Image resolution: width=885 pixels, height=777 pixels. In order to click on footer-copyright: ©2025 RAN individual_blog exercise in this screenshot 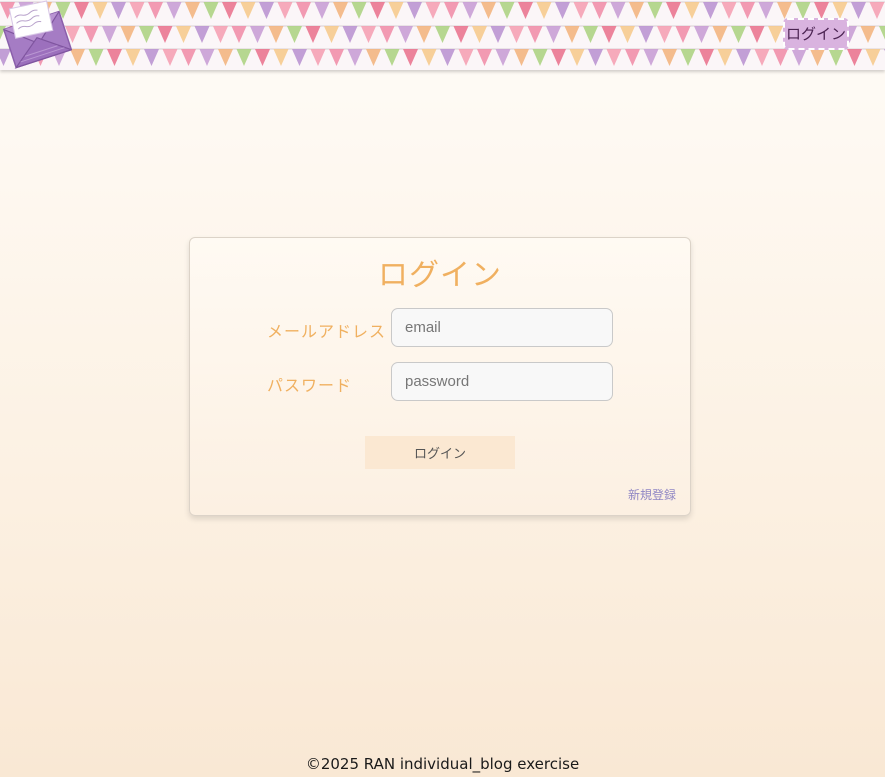, I will do `click(442, 764)`.